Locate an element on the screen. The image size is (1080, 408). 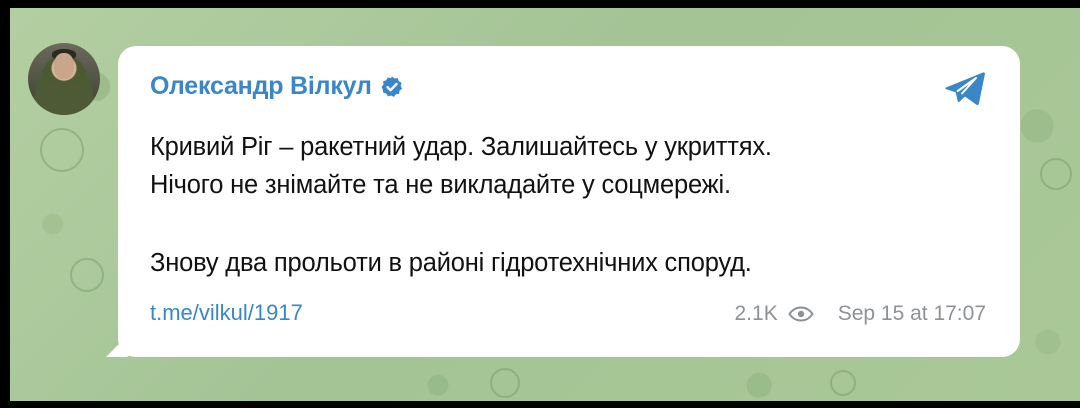
telegram-share-icon is located at coordinates (965, 89).